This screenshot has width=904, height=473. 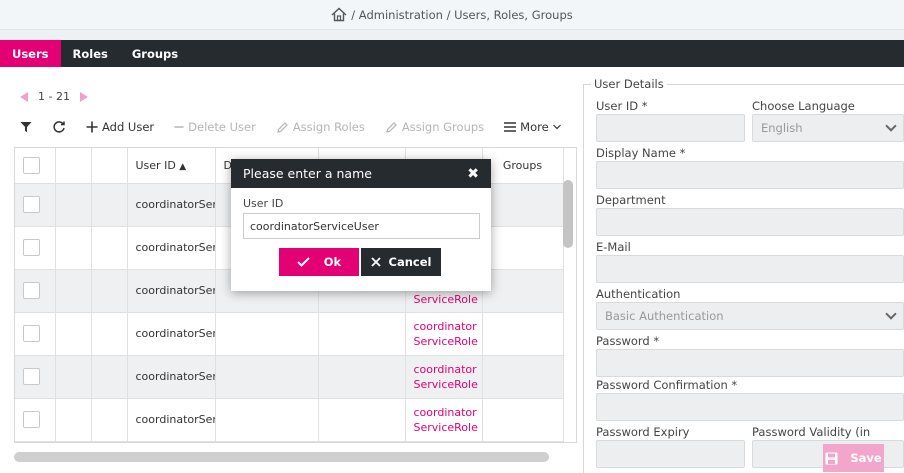 What do you see at coordinates (750, 363) in the screenshot?
I see `password-field` at bounding box center [750, 363].